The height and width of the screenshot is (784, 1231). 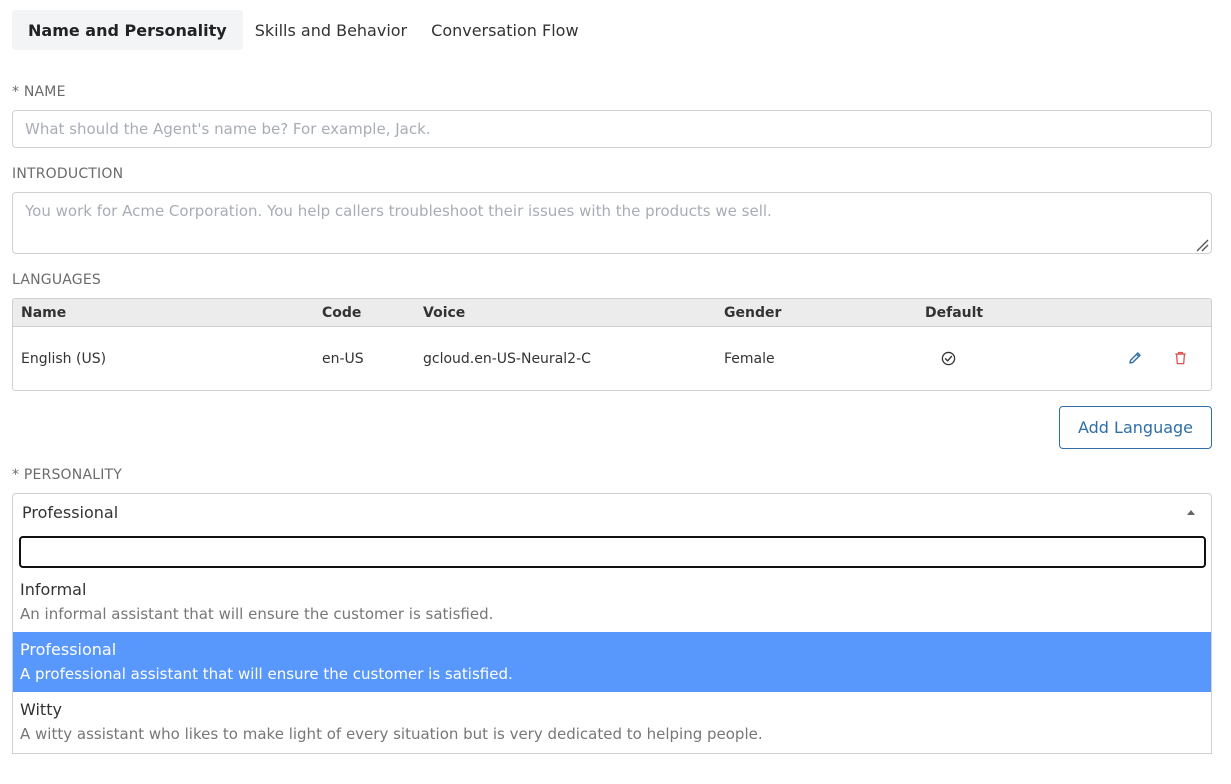 What do you see at coordinates (53, 589) in the screenshot?
I see `option-title: Informal` at bounding box center [53, 589].